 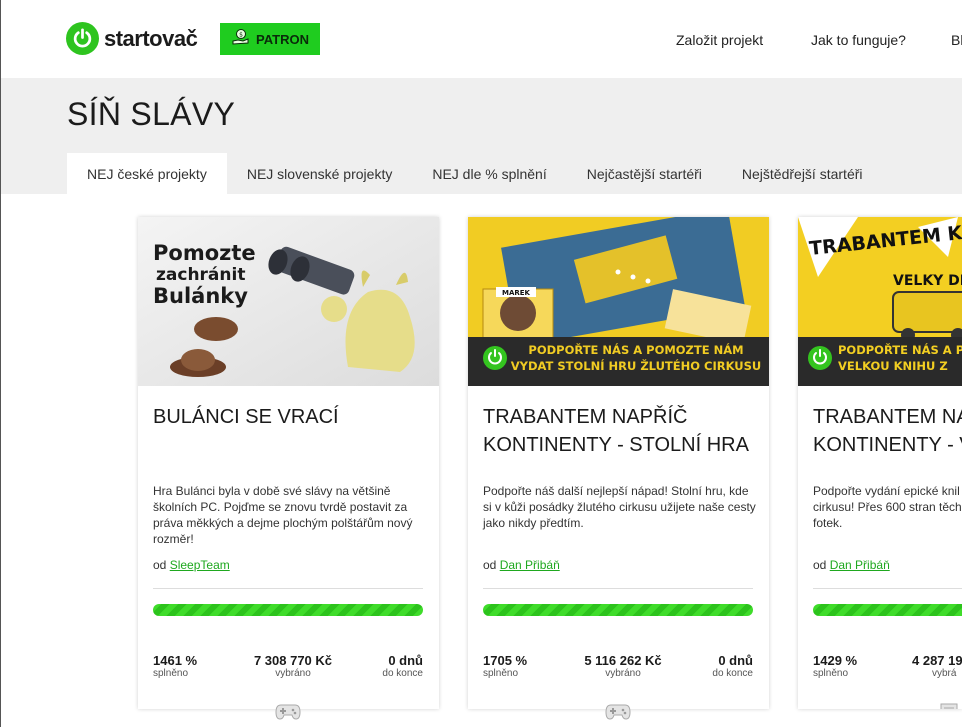 I want to click on page-title: SÍŇ SLÁVY, so click(x=151, y=114).